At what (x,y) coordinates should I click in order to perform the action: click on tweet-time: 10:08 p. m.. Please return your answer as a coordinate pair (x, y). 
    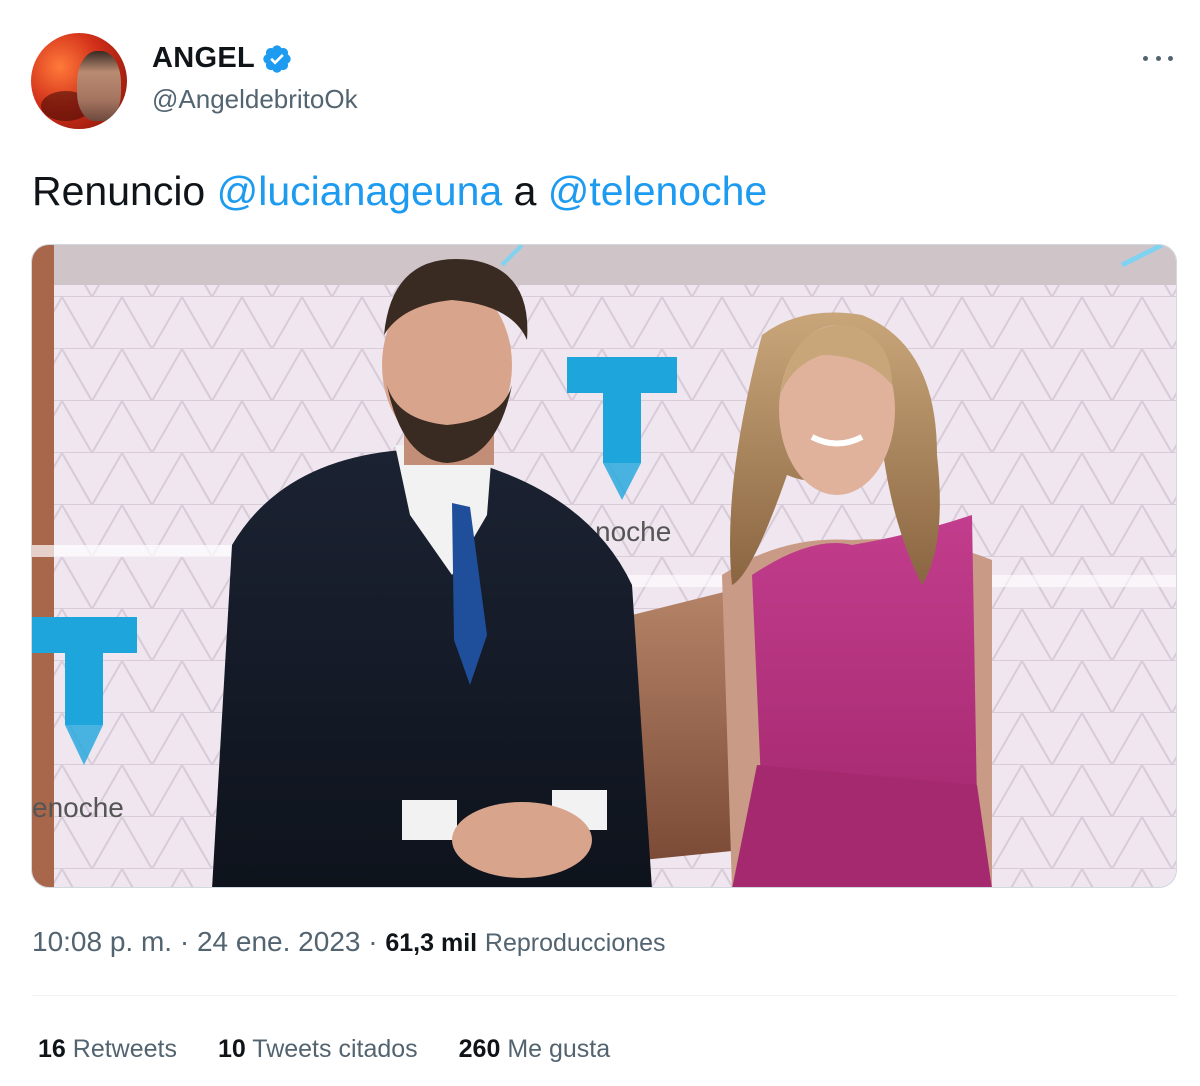
    Looking at the image, I should click on (102, 941).